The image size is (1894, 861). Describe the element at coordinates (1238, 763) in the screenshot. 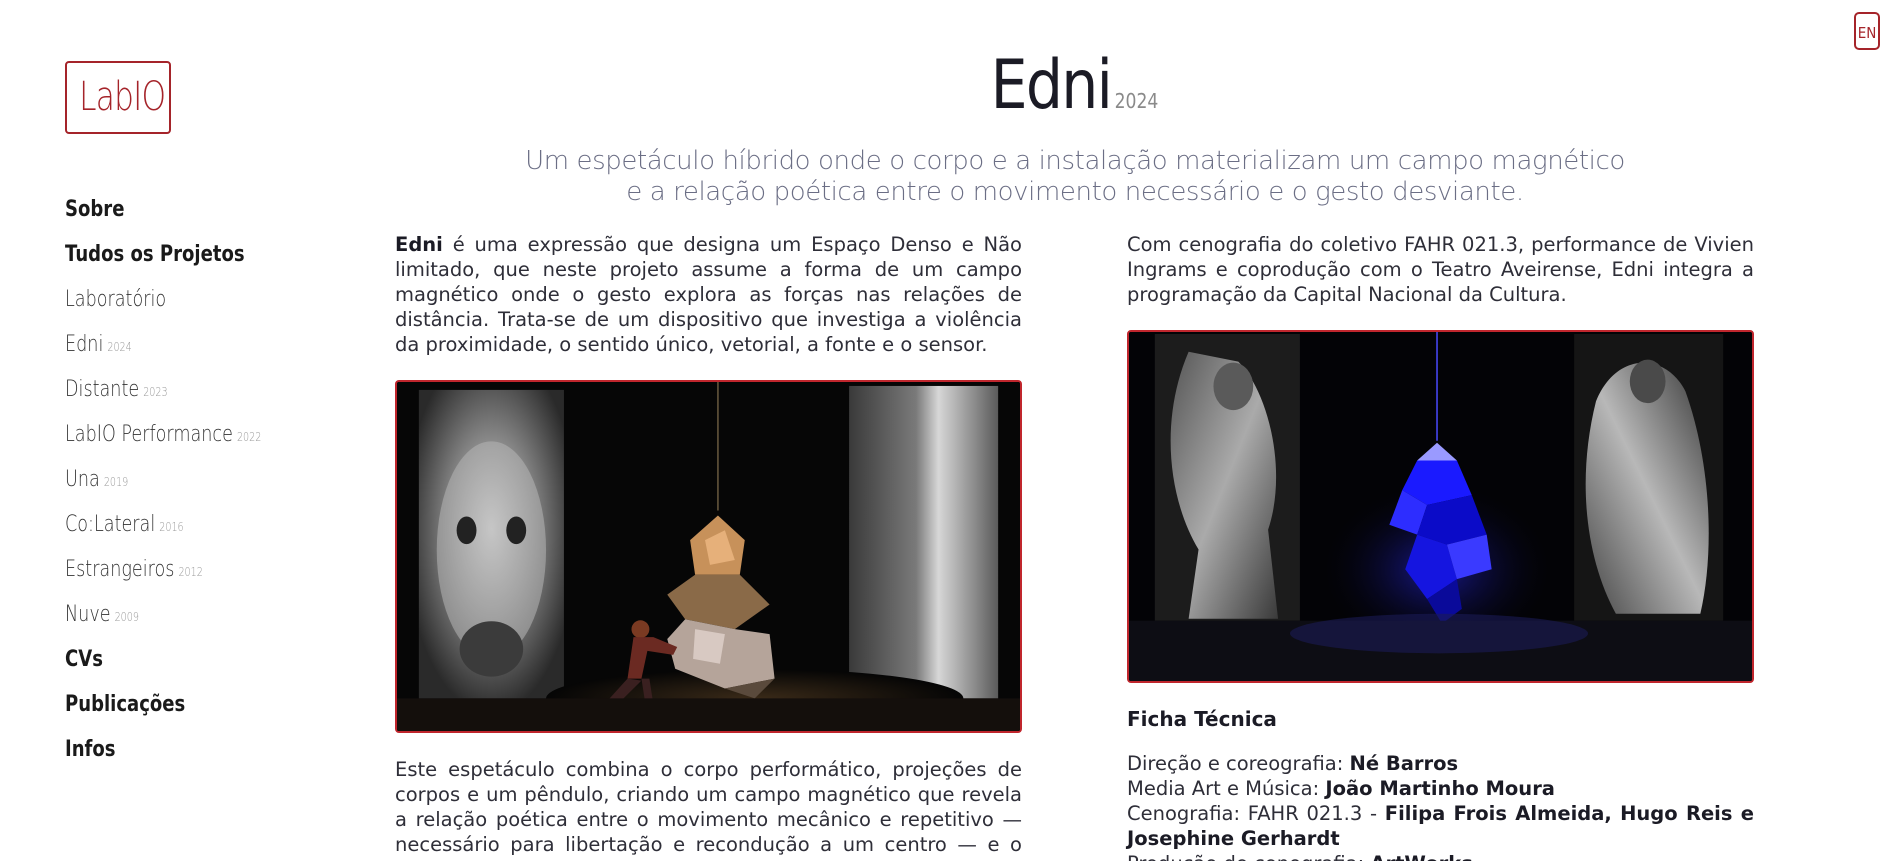

I see `ficha-row-label: Direção e coreografia:` at that location.